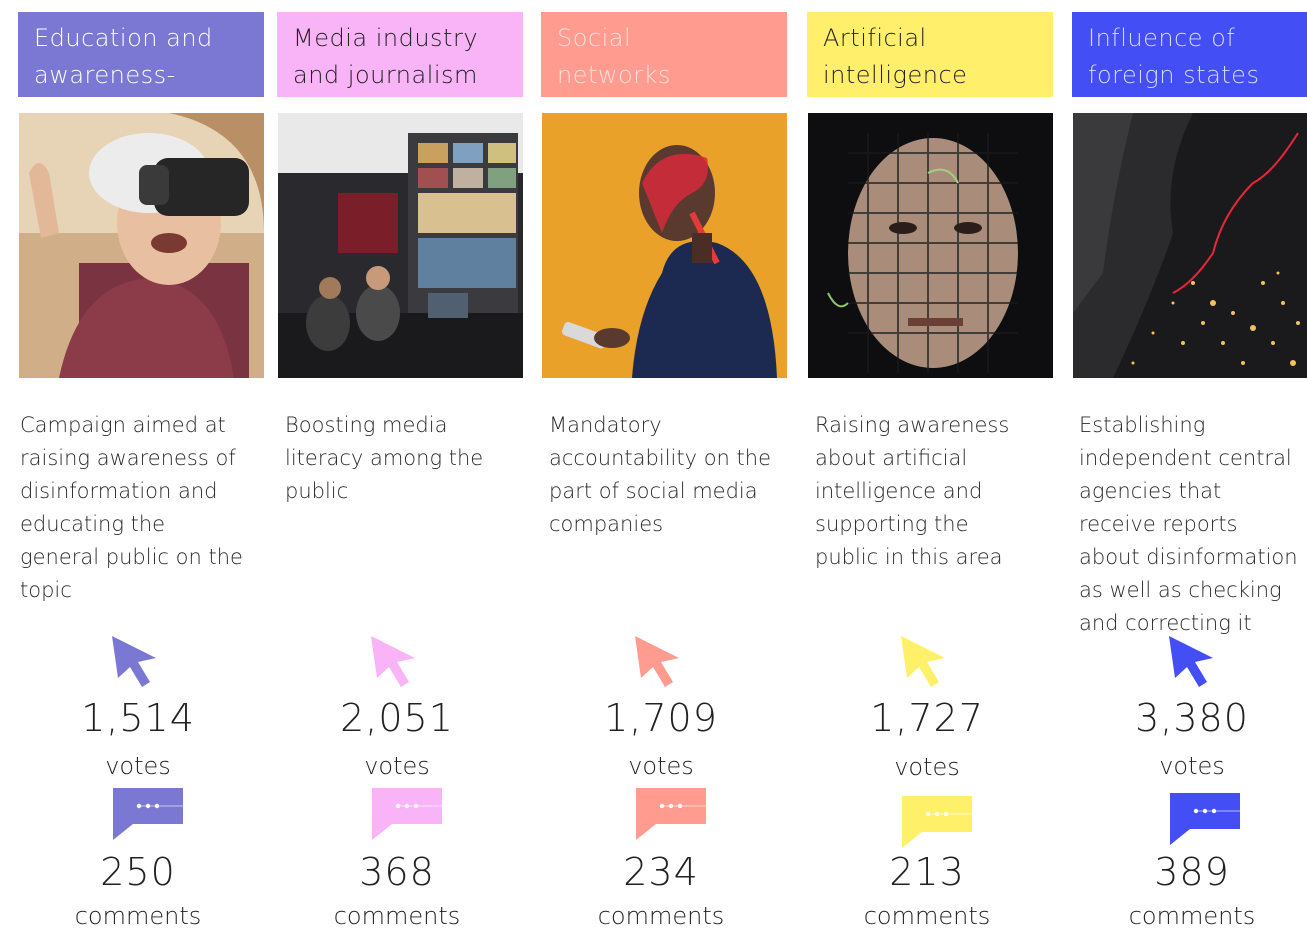 Image resolution: width=1307 pixels, height=934 pixels. I want to click on description-line: Mandatory, so click(605, 425).